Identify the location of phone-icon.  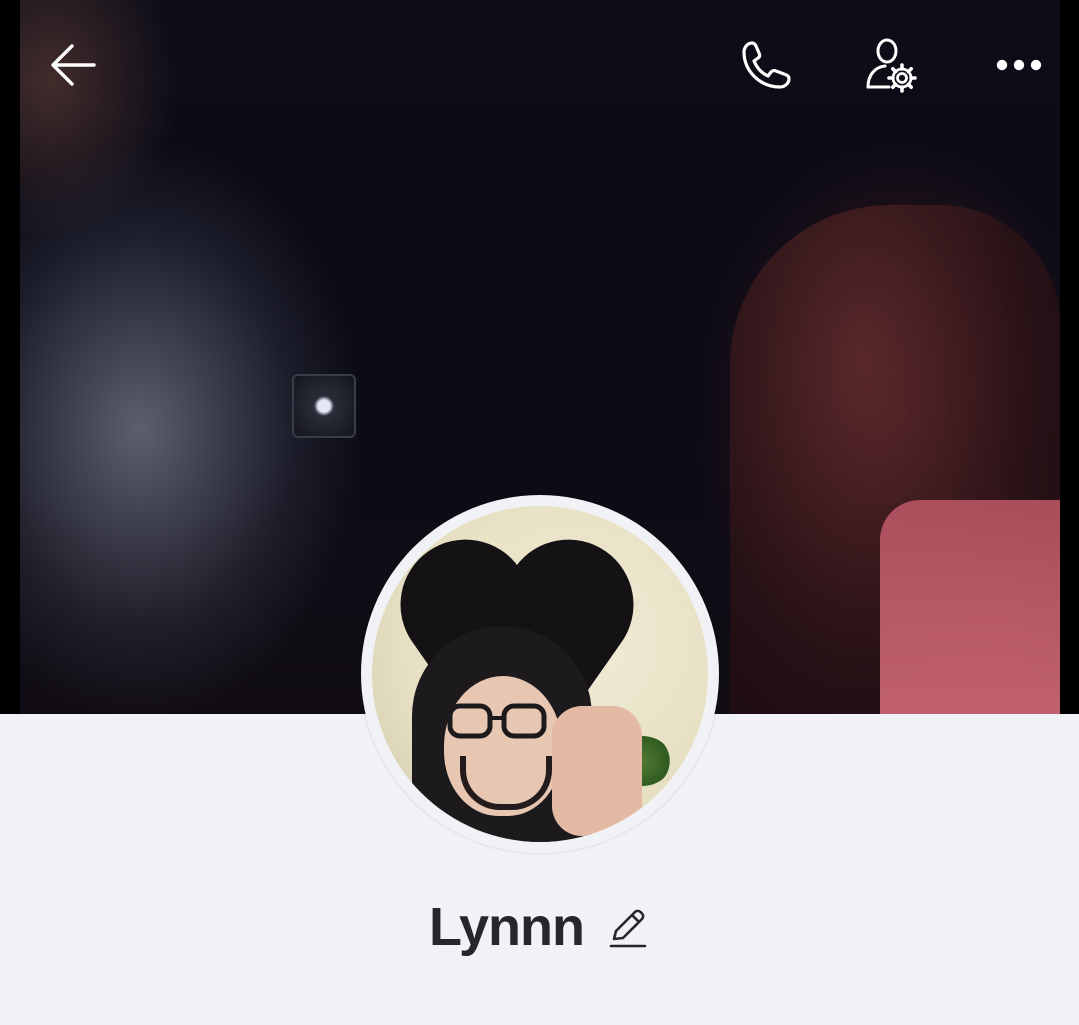
(766, 65).